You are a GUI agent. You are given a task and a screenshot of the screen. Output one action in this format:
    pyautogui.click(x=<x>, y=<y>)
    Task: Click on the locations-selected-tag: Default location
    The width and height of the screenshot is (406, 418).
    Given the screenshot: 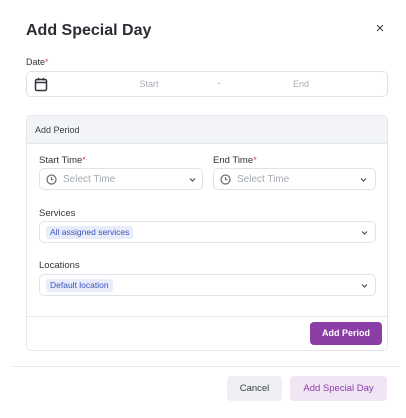 What is the action you would take?
    pyautogui.click(x=79, y=285)
    